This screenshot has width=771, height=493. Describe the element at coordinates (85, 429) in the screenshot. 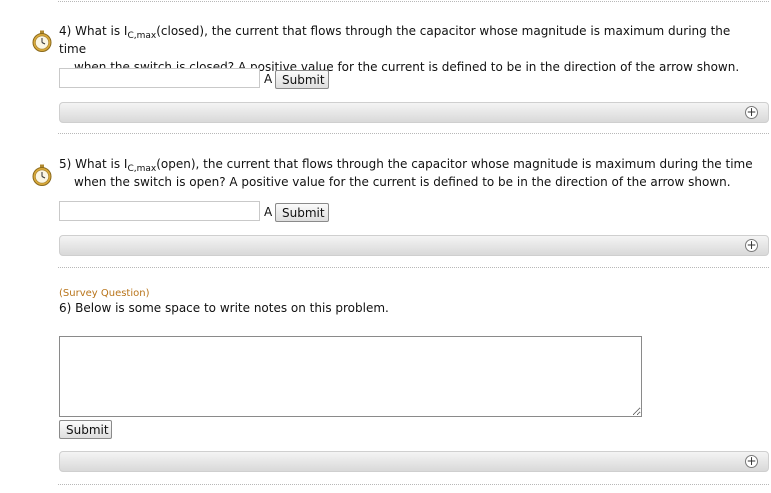

I see `submit-button-6: Submit` at that location.